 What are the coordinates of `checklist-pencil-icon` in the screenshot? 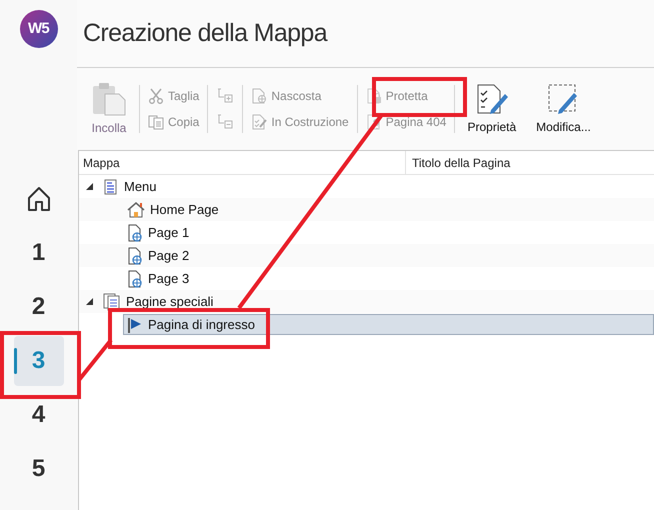 It's located at (491, 98).